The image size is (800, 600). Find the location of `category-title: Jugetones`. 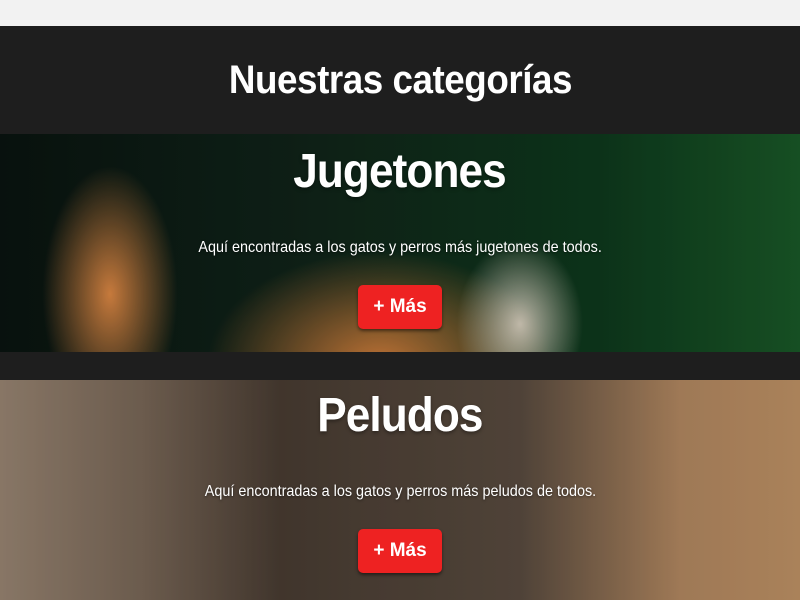

category-title: Jugetones is located at coordinates (400, 171).